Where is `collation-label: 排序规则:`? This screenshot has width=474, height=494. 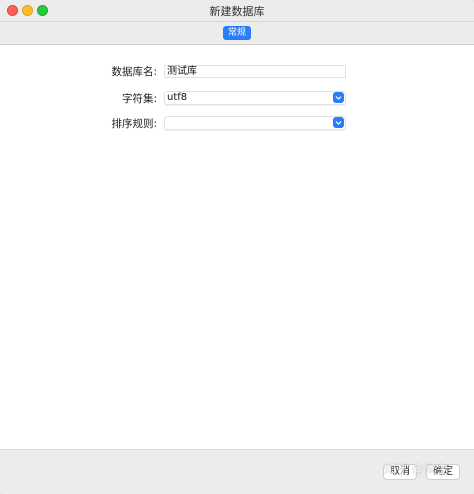
collation-label: 排序规则: is located at coordinates (134, 124).